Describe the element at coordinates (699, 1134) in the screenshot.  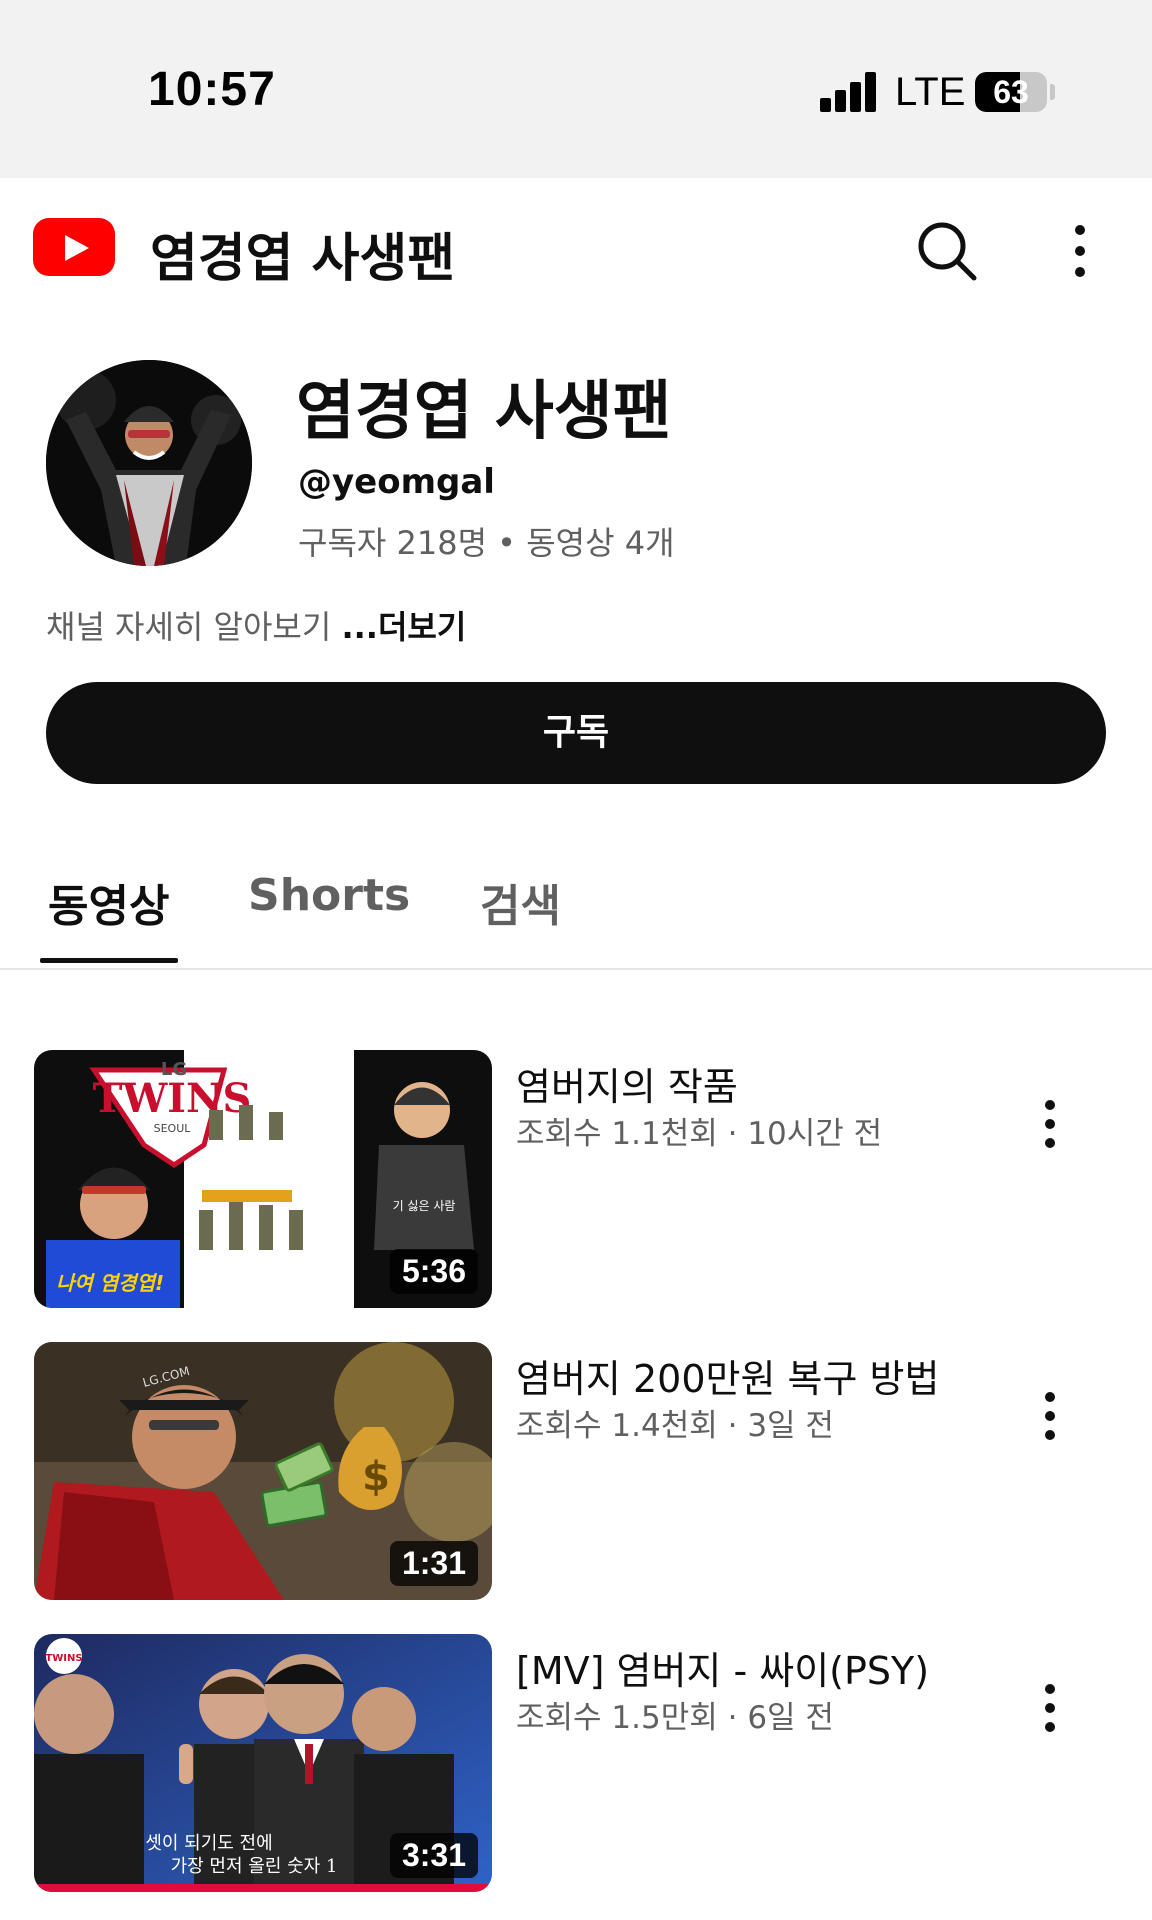
I see `video-meta: 조회수 1.1천회 · 10시간 전` at that location.